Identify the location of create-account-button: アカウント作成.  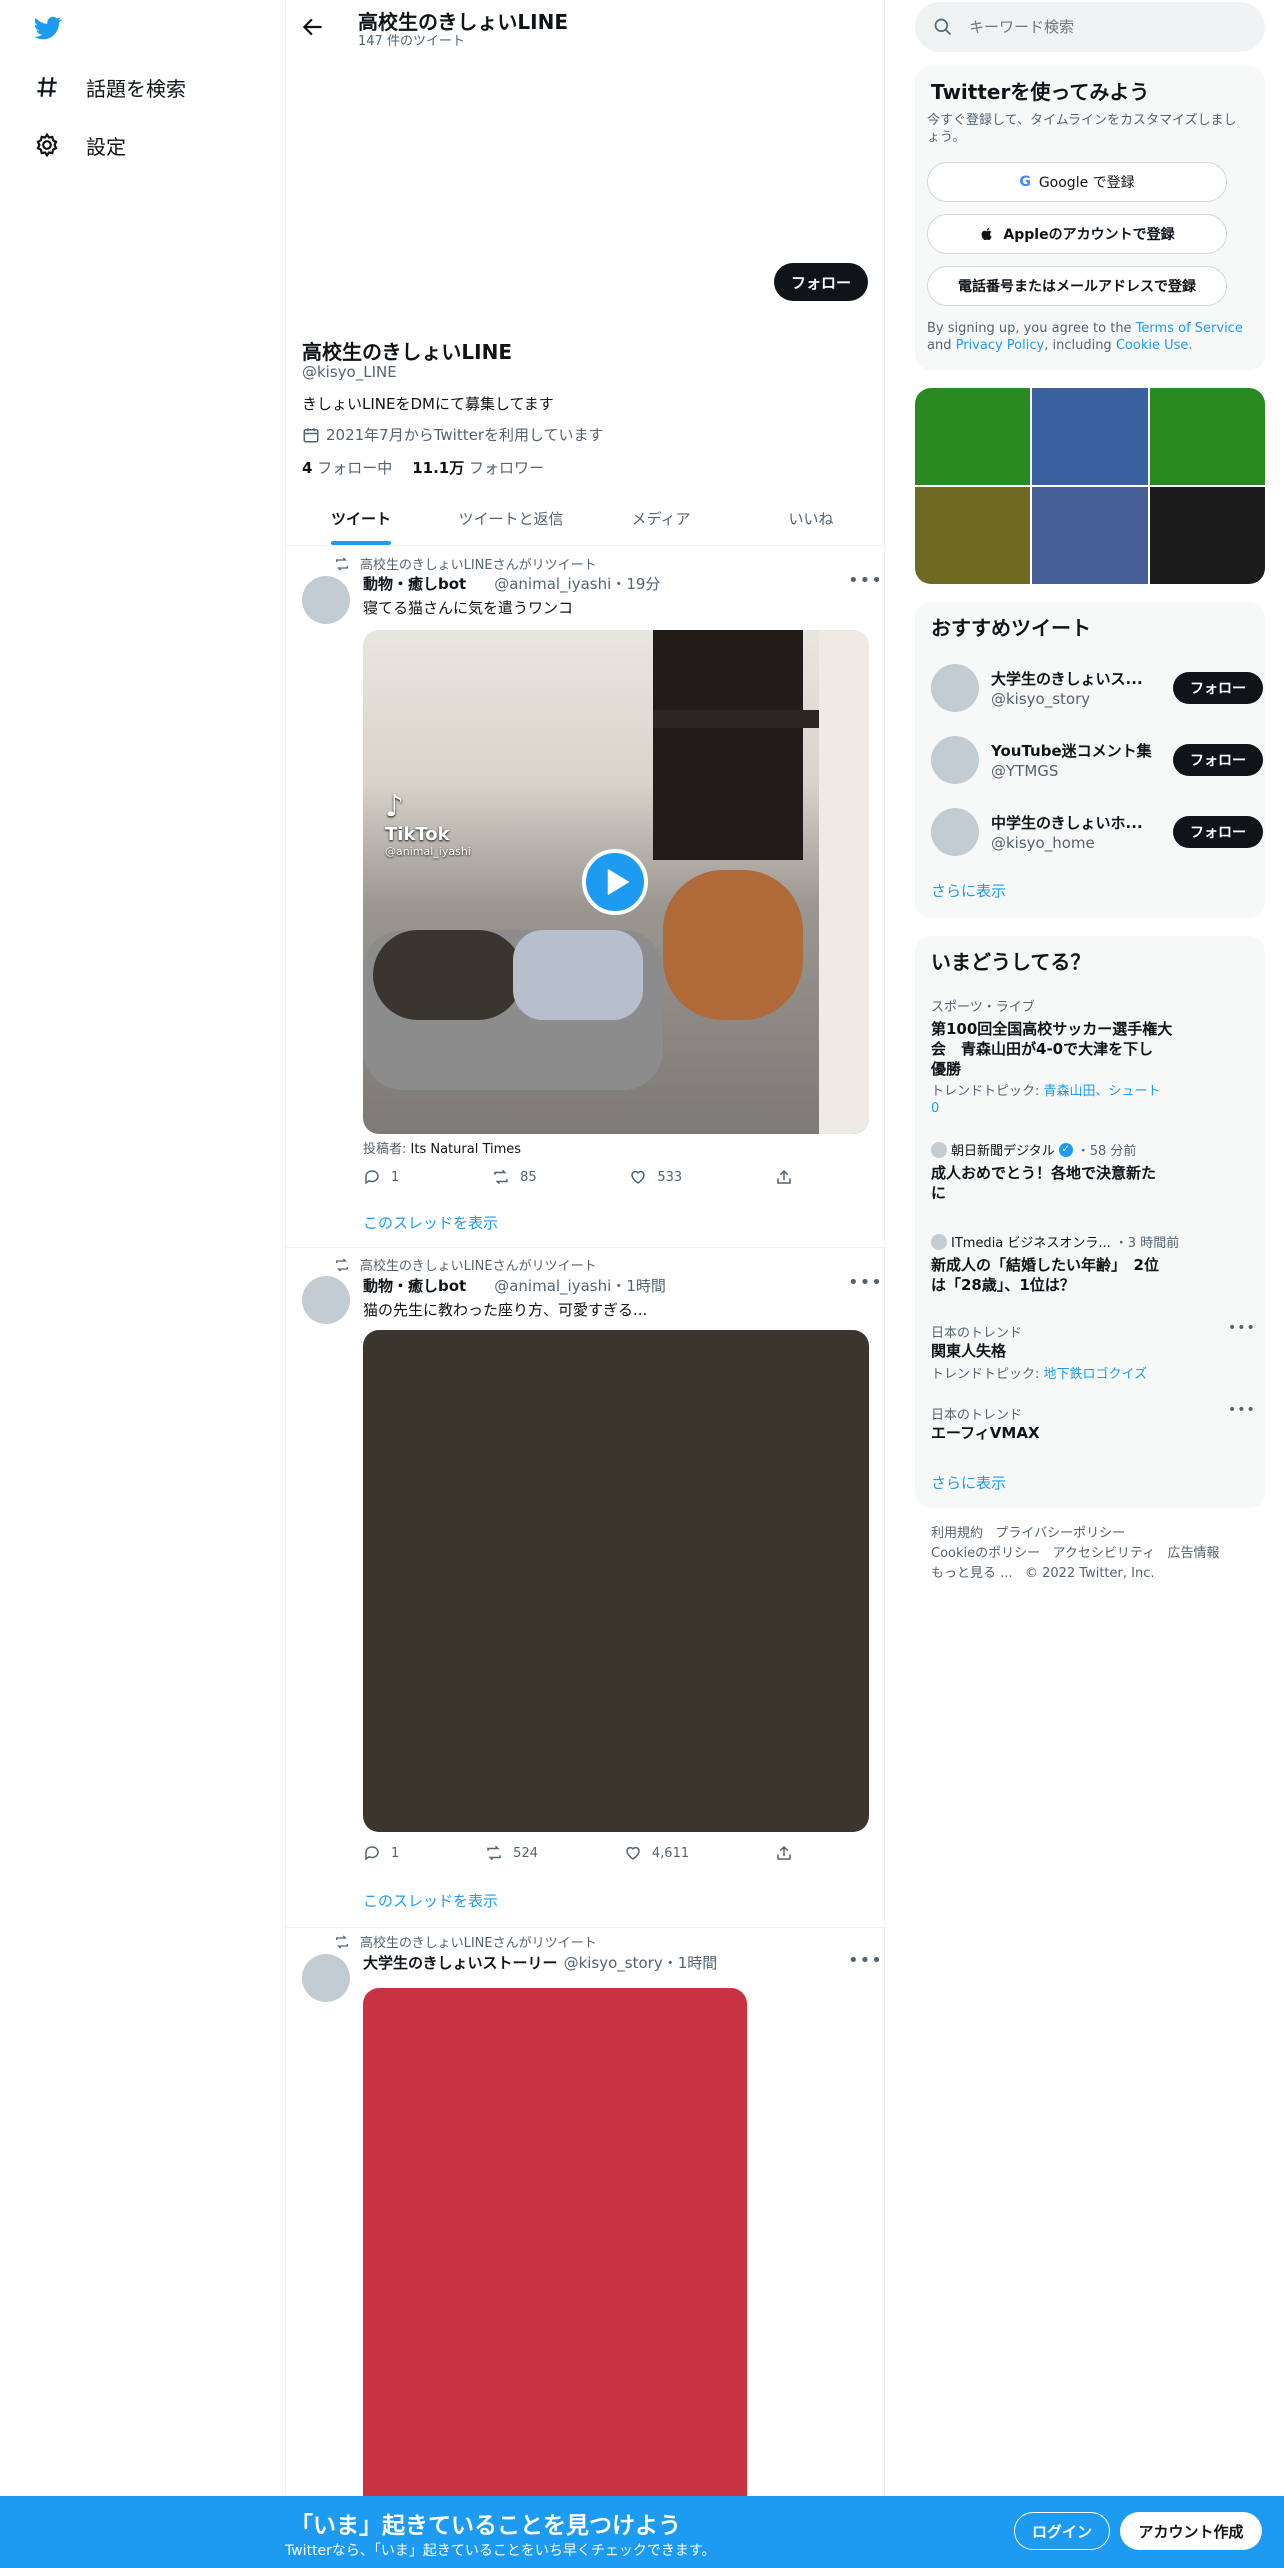
(1191, 2531).